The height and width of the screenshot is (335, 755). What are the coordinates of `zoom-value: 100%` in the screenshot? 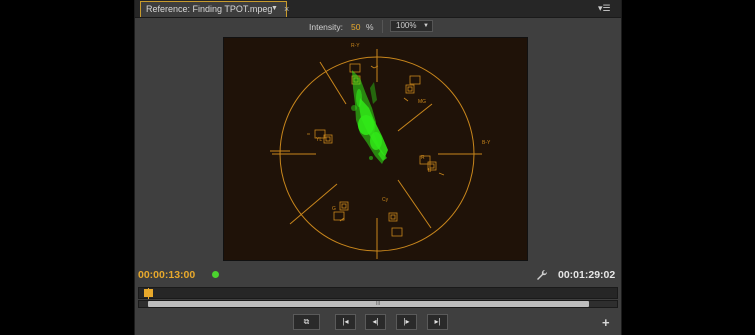 It's located at (406, 25).